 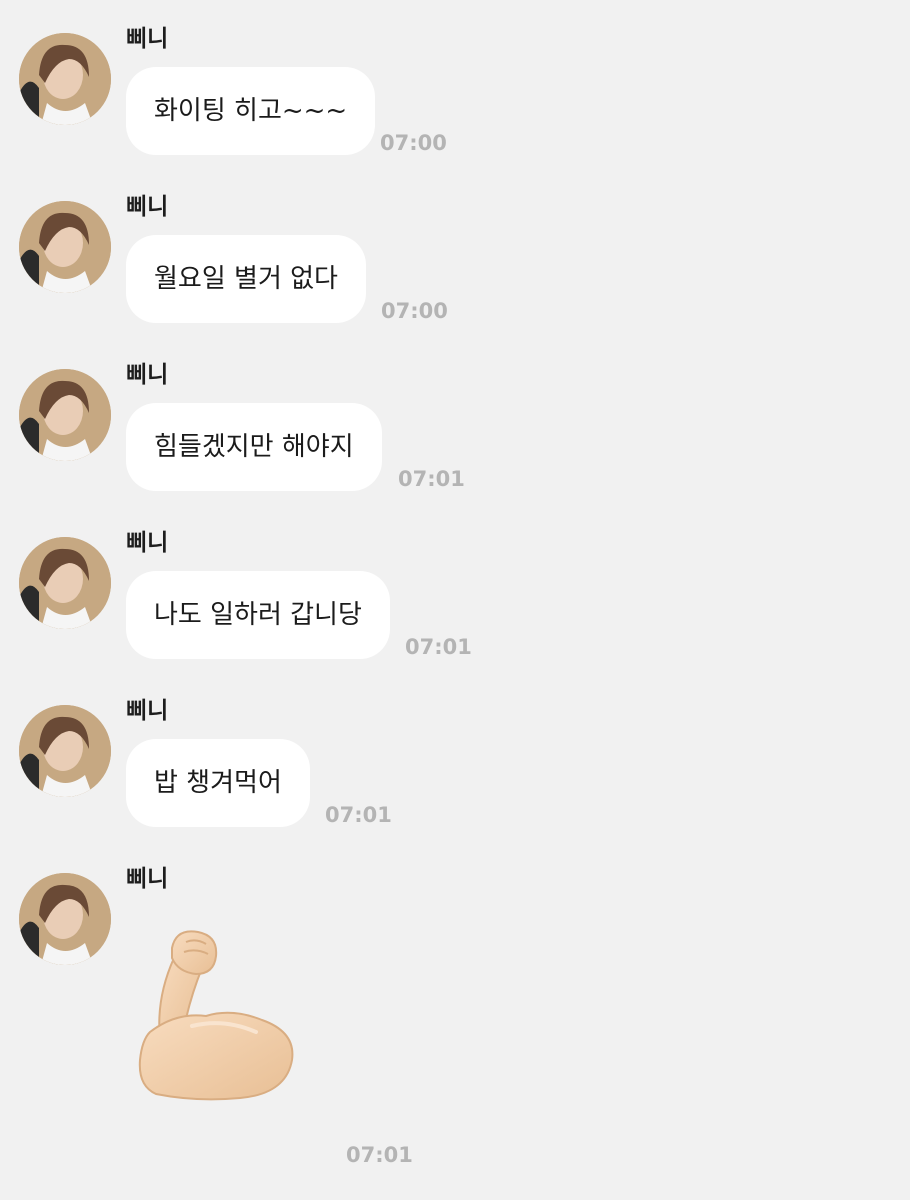 I want to click on message-group: 삐니 밥 챙겨먹어 07:01, so click(x=455, y=756).